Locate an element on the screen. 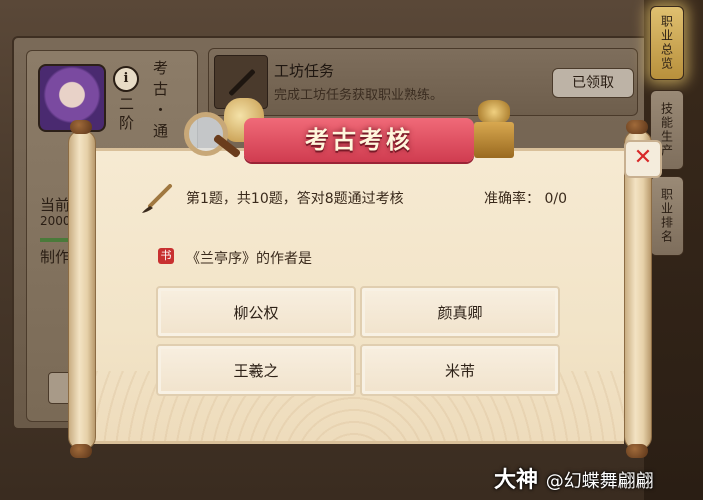 The image size is (703, 500). answer-label: 米芾 is located at coordinates (459, 370).